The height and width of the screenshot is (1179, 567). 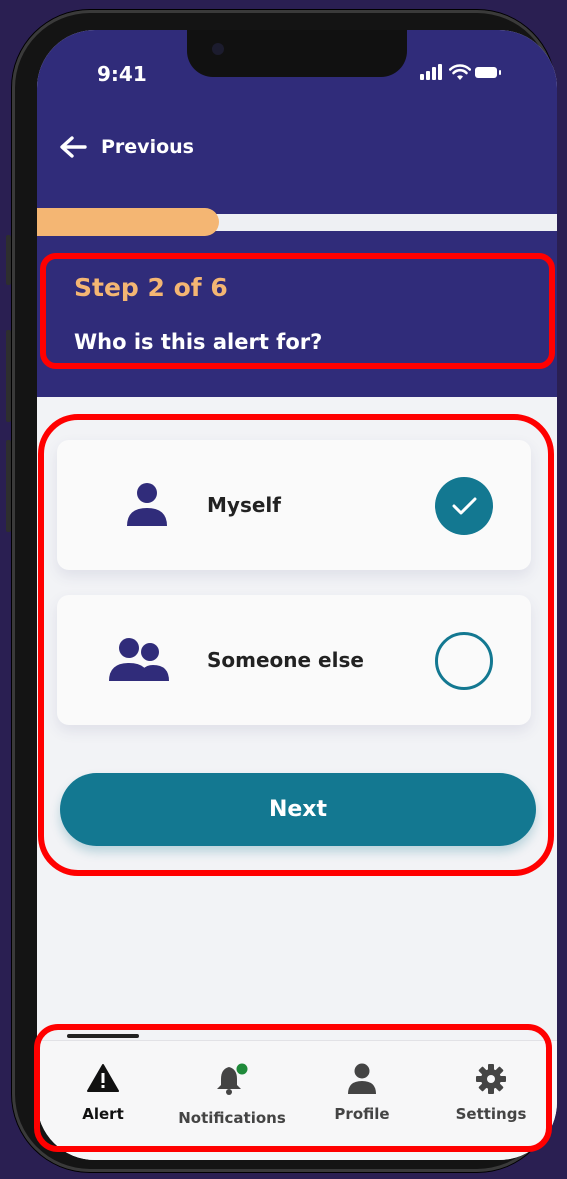 I want to click on option-myself: Myself, so click(x=294, y=505).